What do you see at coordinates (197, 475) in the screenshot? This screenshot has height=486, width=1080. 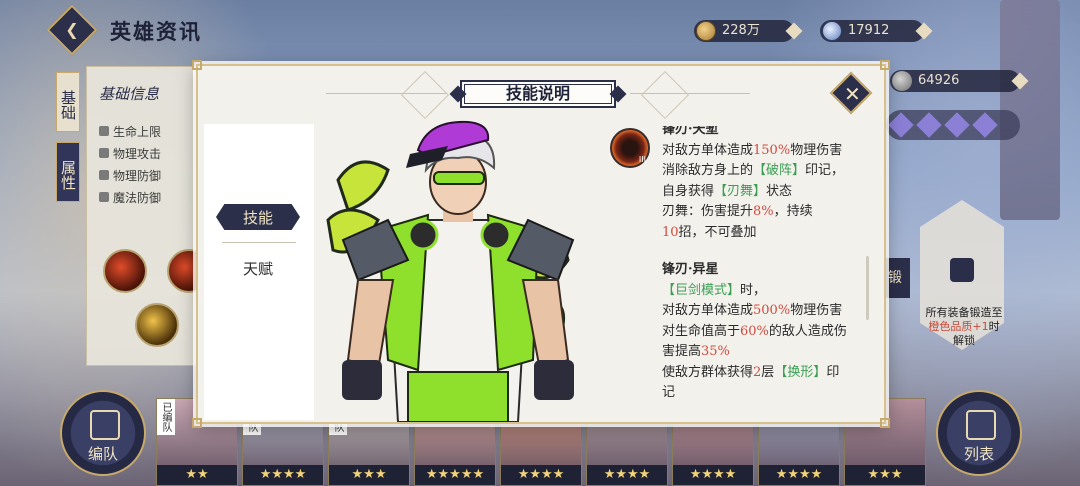 I see `star-rating: ★★` at bounding box center [197, 475].